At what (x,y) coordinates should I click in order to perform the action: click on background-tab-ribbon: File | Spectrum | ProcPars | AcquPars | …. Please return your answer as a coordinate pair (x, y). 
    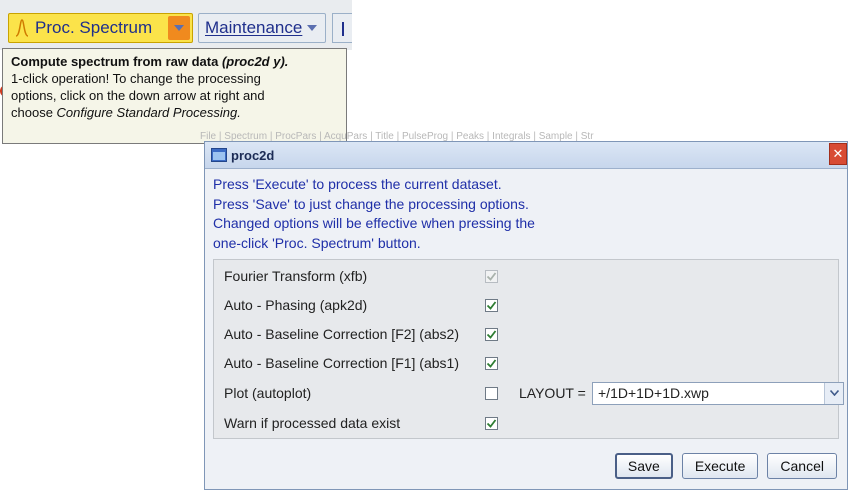
    Looking at the image, I should click on (397, 136).